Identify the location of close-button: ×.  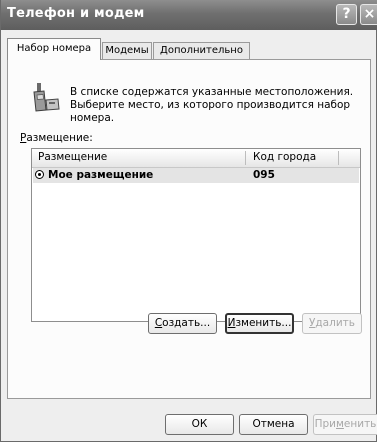
(368, 14).